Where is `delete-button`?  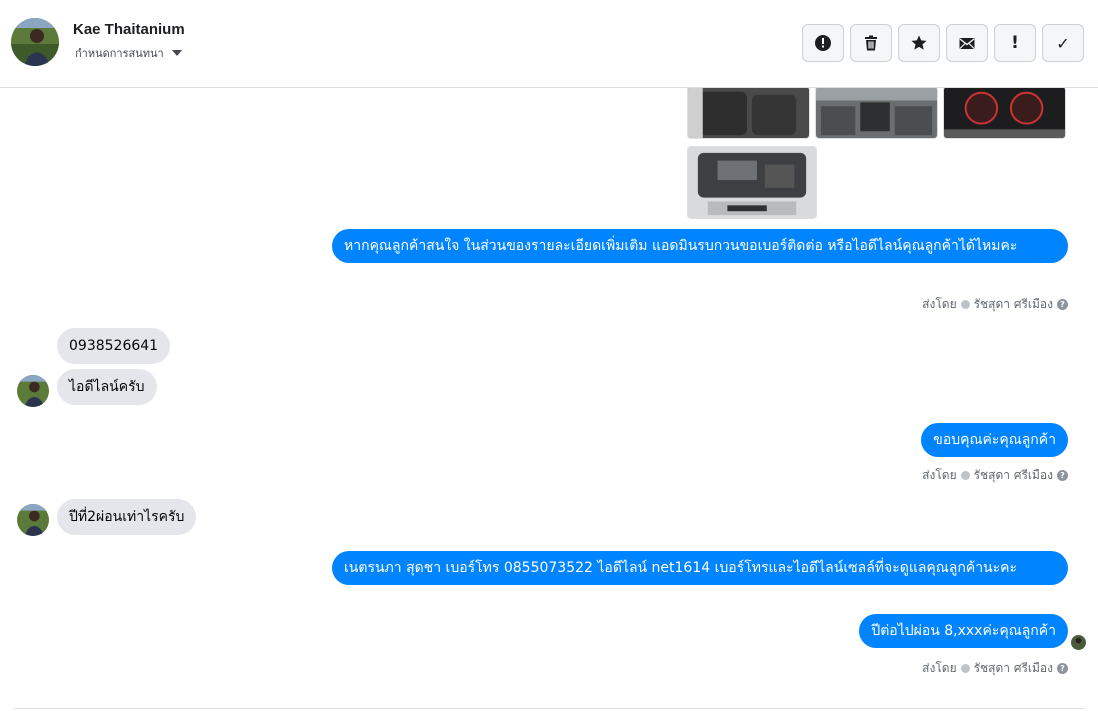
delete-button is located at coordinates (871, 43).